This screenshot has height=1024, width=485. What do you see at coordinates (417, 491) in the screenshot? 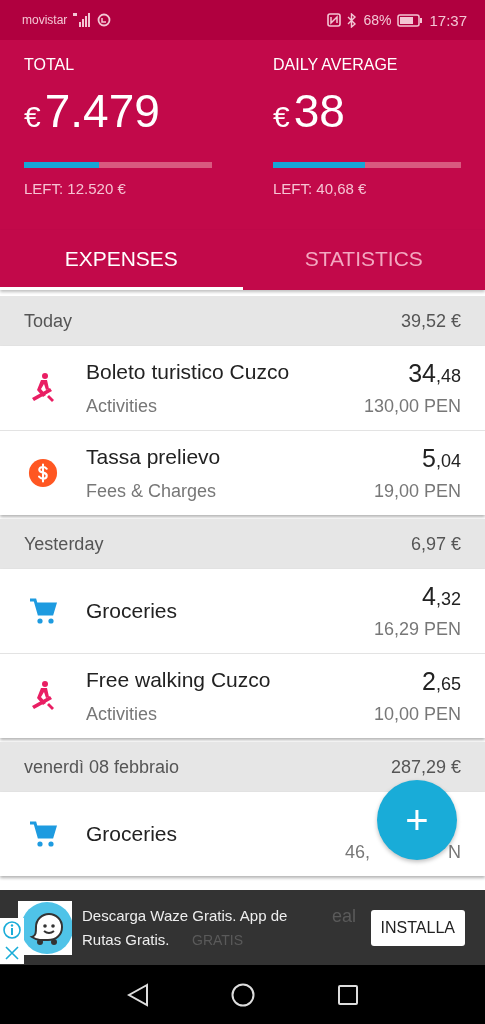
I see `original-amount: 19,00 PEN` at bounding box center [417, 491].